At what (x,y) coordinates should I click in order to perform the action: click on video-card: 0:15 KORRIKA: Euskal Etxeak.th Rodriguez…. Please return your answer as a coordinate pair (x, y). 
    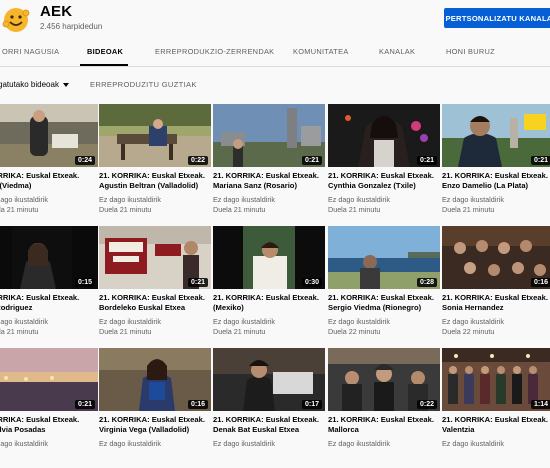
    Looking at the image, I should click on (49, 286).